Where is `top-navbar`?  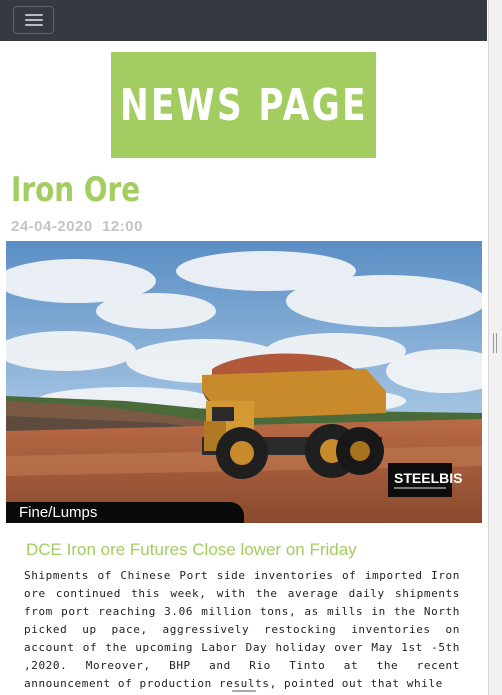 top-navbar is located at coordinates (243, 20).